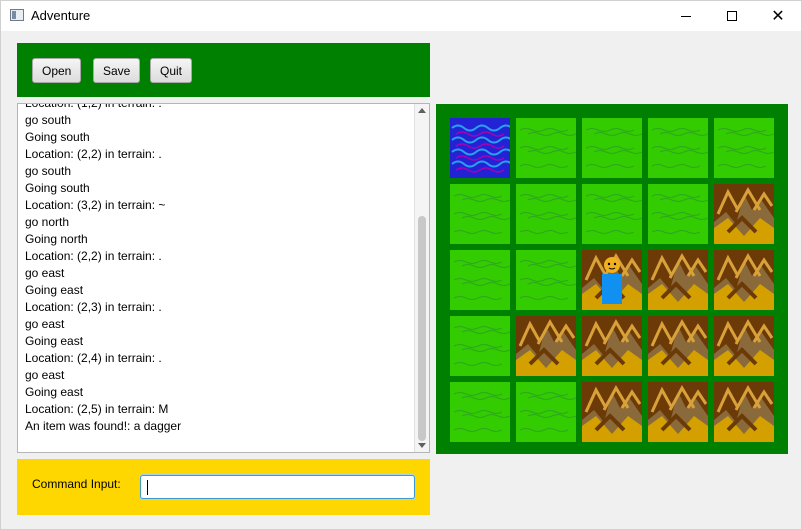 This screenshot has height=530, width=802. Describe the element at coordinates (17, 15) in the screenshot. I see `app-icon` at that location.